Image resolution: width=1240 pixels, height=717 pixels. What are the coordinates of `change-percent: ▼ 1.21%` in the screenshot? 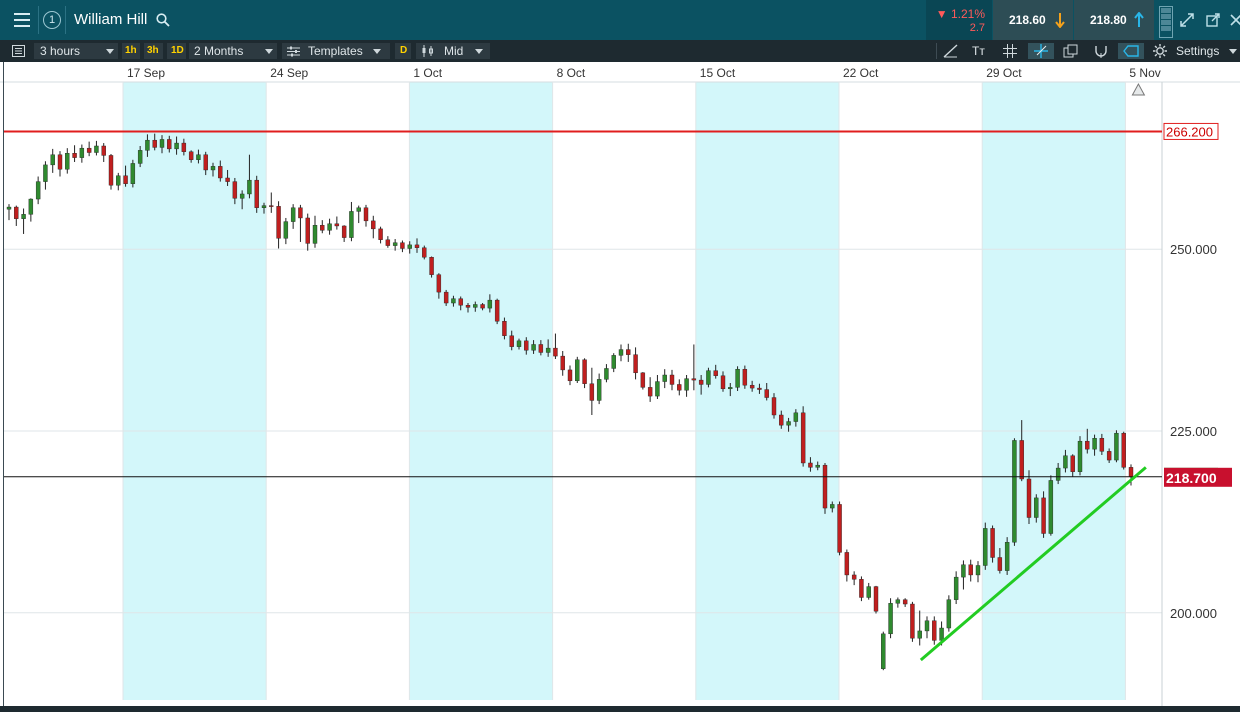 It's located at (960, 14).